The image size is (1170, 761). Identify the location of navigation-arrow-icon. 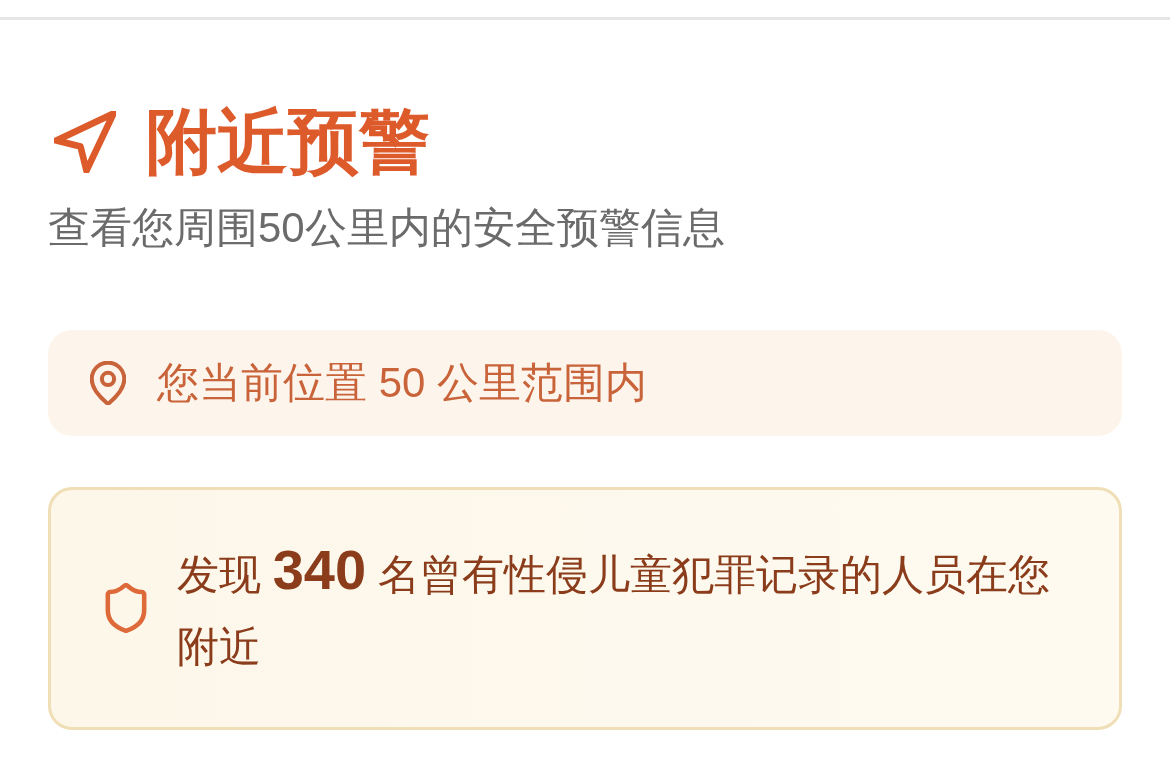
(85, 141).